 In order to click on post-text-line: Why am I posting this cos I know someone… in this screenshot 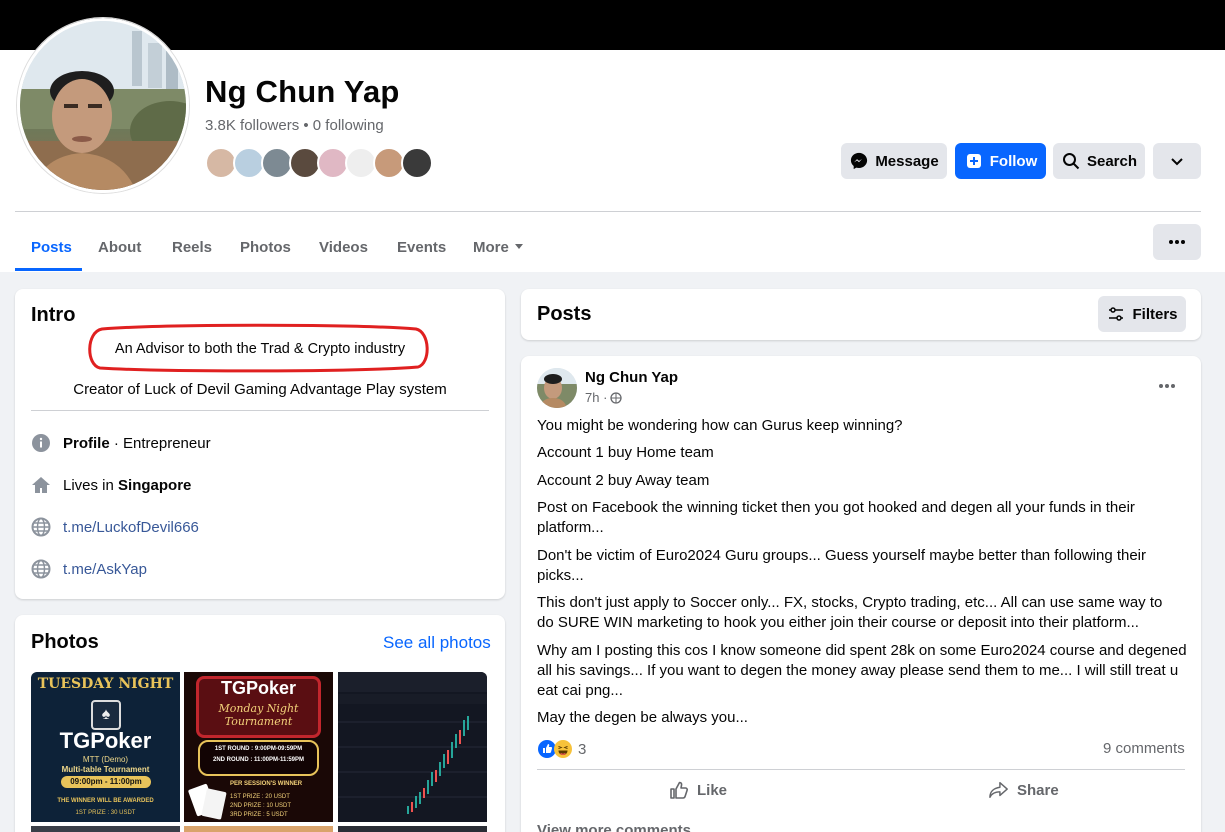, I will do `click(862, 670)`.